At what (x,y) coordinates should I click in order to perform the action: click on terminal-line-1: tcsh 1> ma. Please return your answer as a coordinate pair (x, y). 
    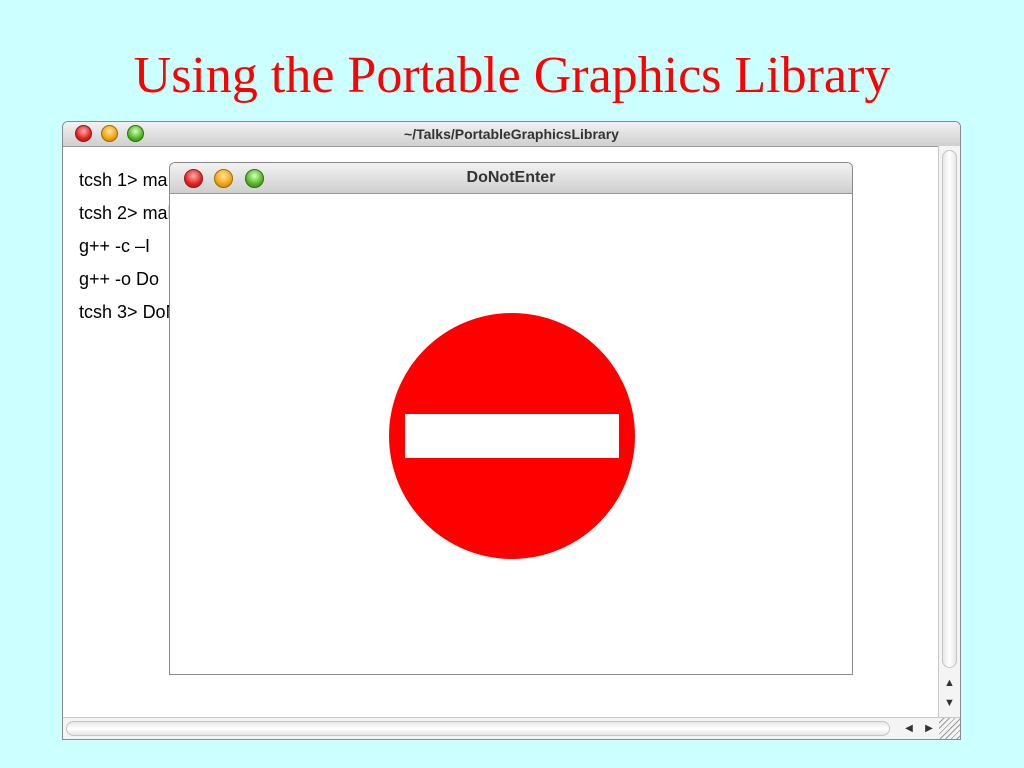
    Looking at the image, I should click on (129, 180).